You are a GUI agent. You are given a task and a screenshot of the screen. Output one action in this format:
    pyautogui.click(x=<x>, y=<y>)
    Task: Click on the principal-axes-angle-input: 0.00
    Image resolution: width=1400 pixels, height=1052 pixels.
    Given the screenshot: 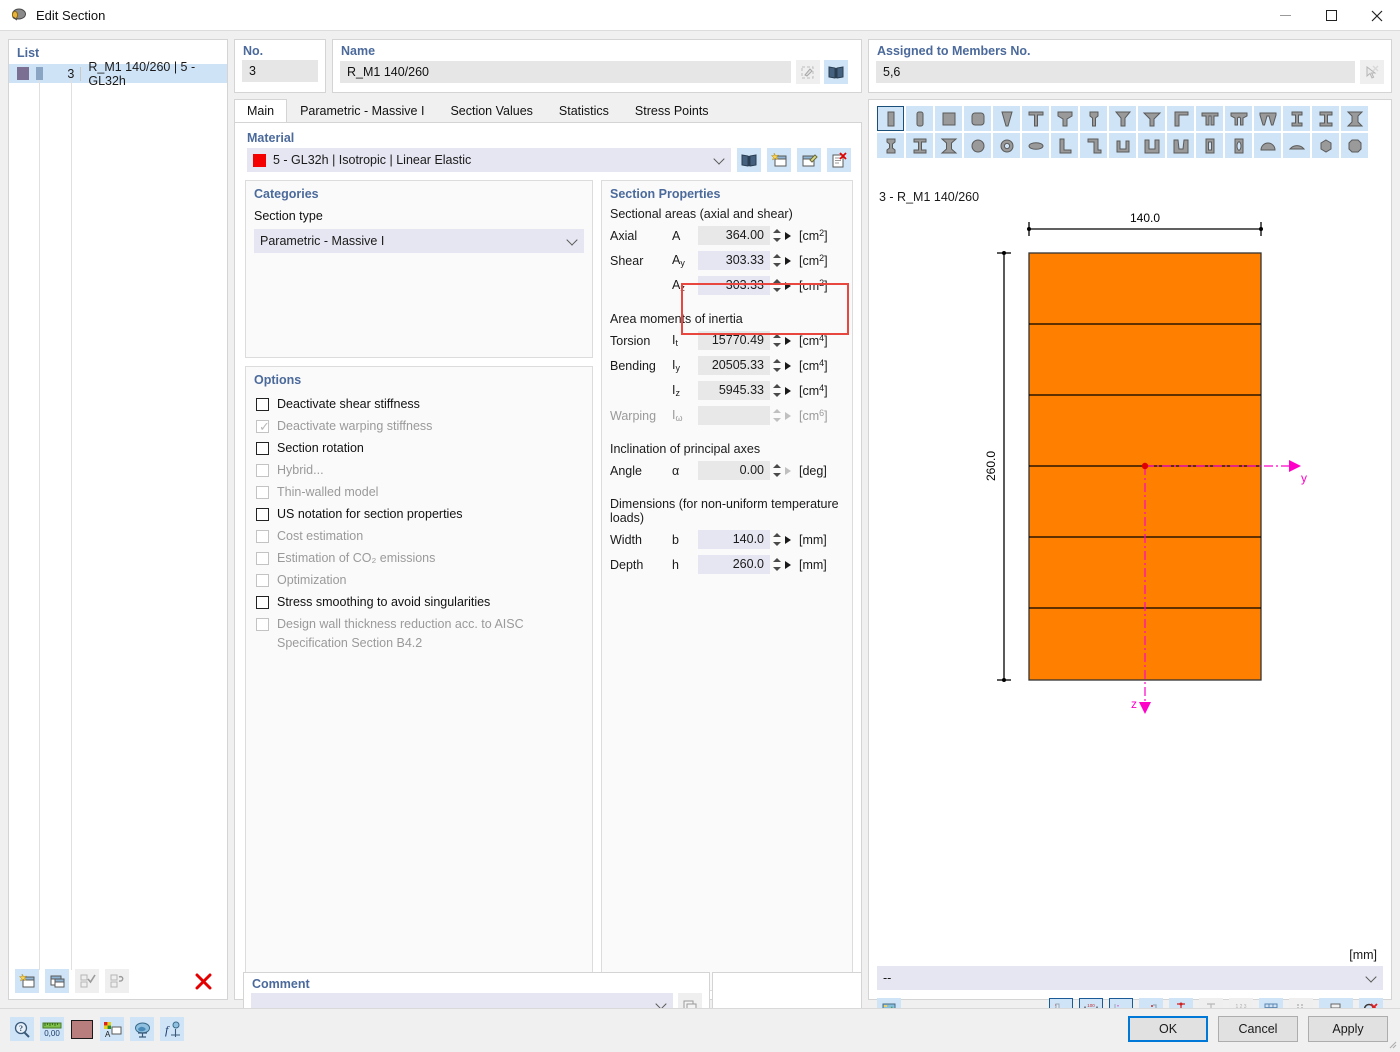 What is the action you would take?
    pyautogui.click(x=734, y=470)
    